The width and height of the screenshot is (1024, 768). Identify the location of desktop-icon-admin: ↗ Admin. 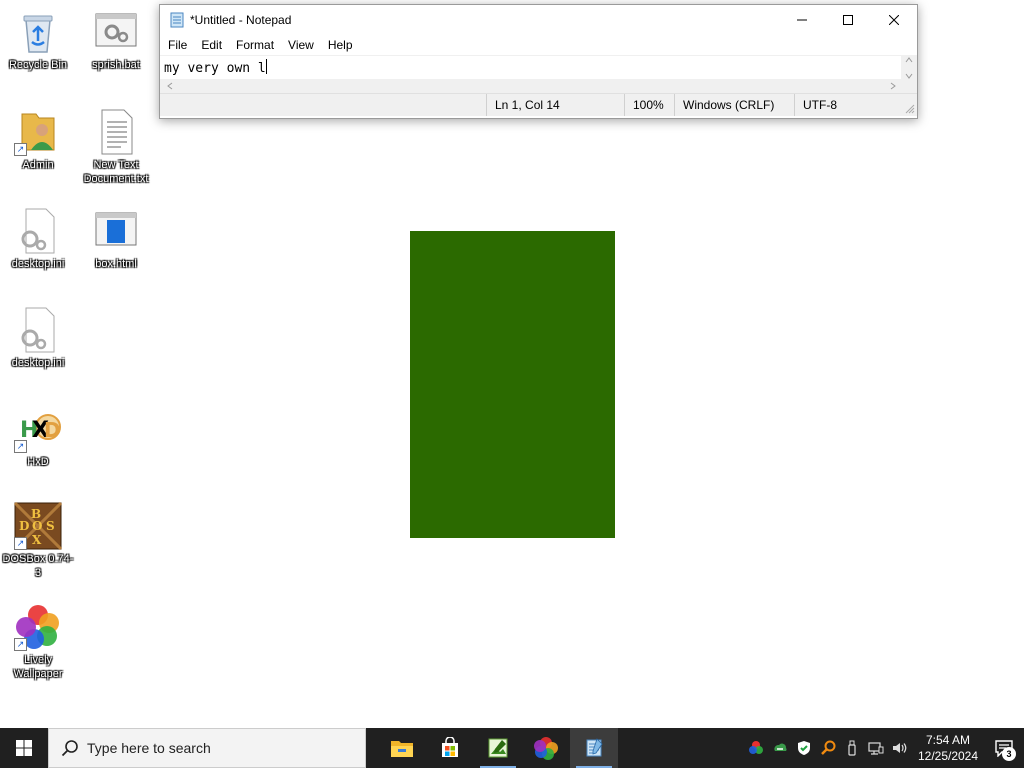
(38, 140).